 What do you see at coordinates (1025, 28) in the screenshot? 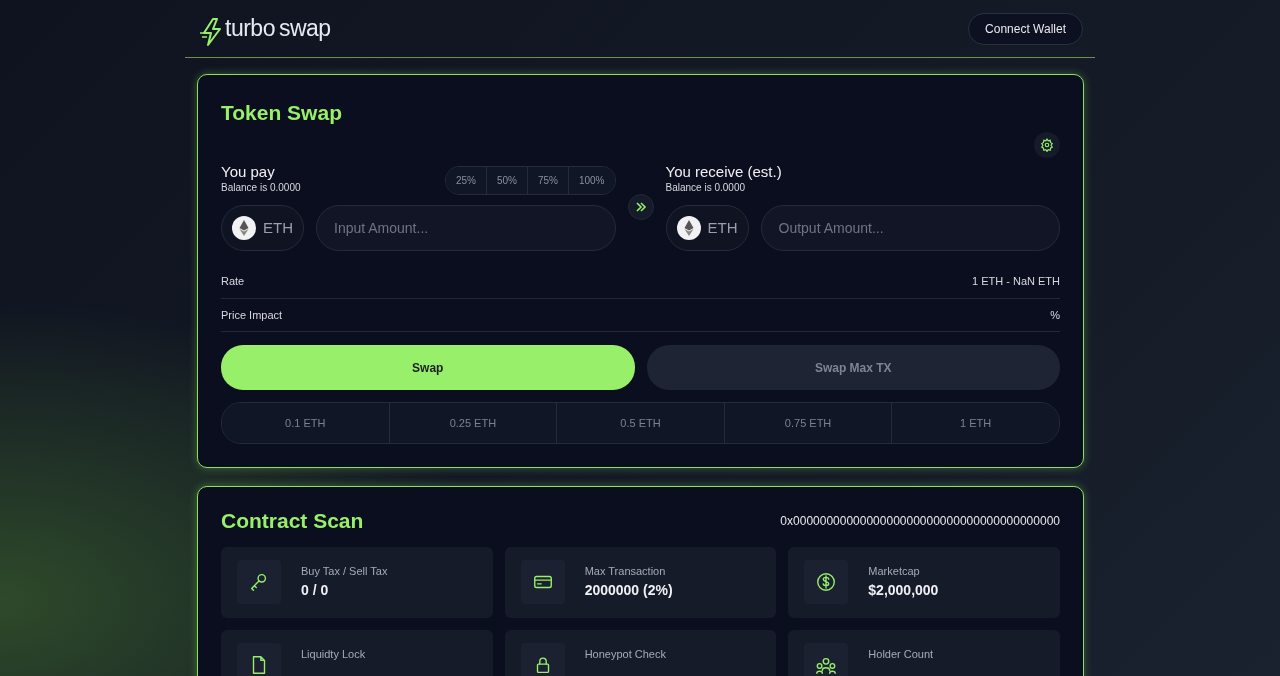
I see `connect-wallet-button: Connect Wallet` at bounding box center [1025, 28].